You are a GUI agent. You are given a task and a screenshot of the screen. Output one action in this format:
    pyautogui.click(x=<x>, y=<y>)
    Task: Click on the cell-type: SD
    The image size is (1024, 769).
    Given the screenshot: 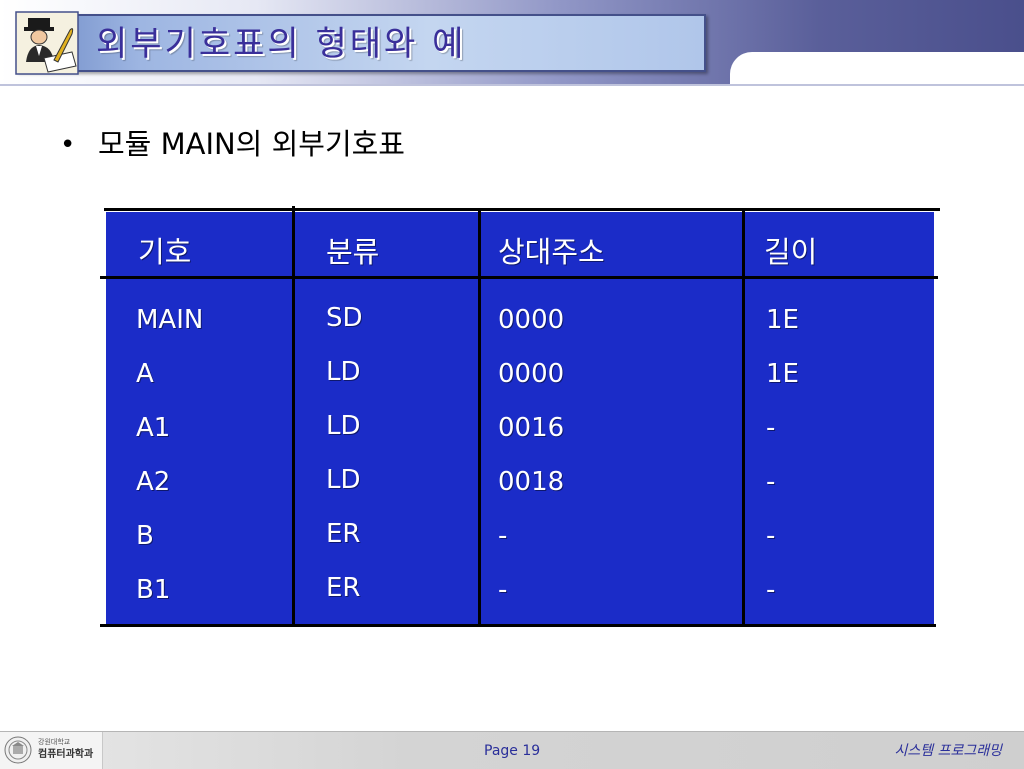 What is the action you would take?
    pyautogui.click(x=344, y=318)
    